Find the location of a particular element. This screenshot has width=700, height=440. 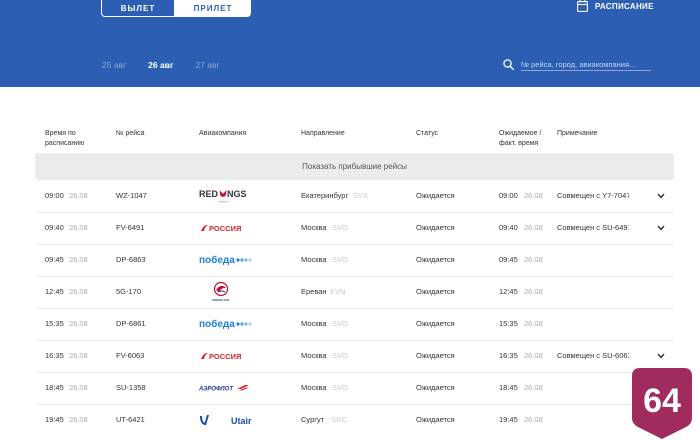

aeroflot-logo-text: АЭРОФЛОТ is located at coordinates (216, 390).